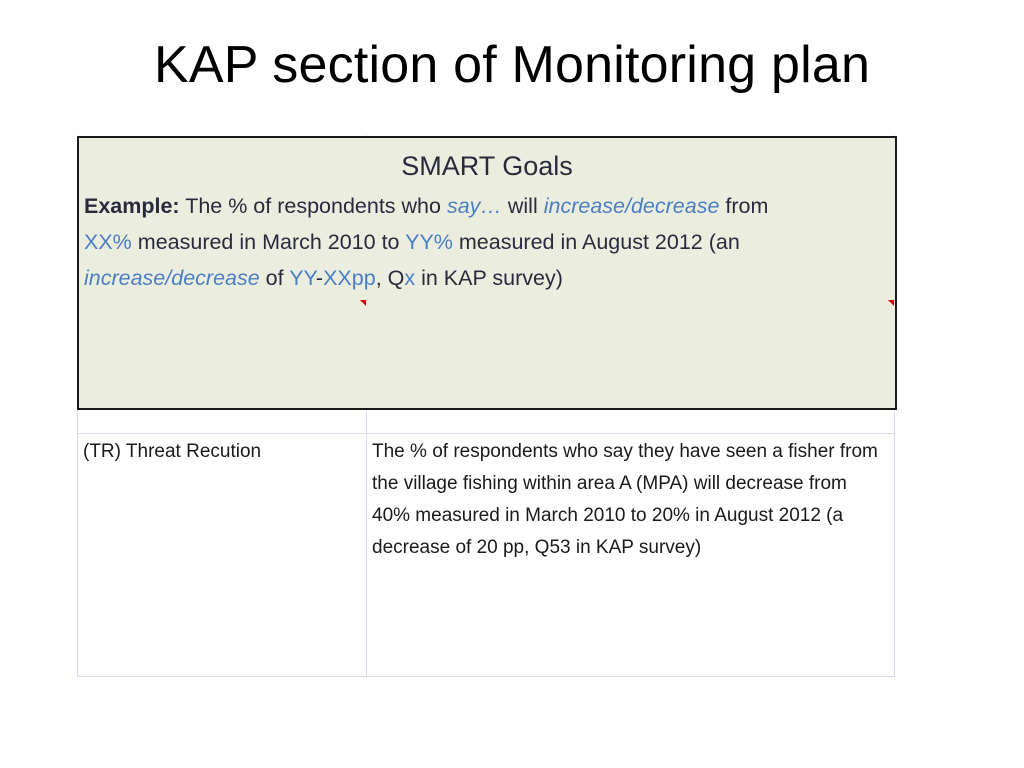 Image resolution: width=1024 pixels, height=768 pixels. Describe the element at coordinates (108, 242) in the screenshot. I see `placeholder-xx-percent: XX%` at that location.